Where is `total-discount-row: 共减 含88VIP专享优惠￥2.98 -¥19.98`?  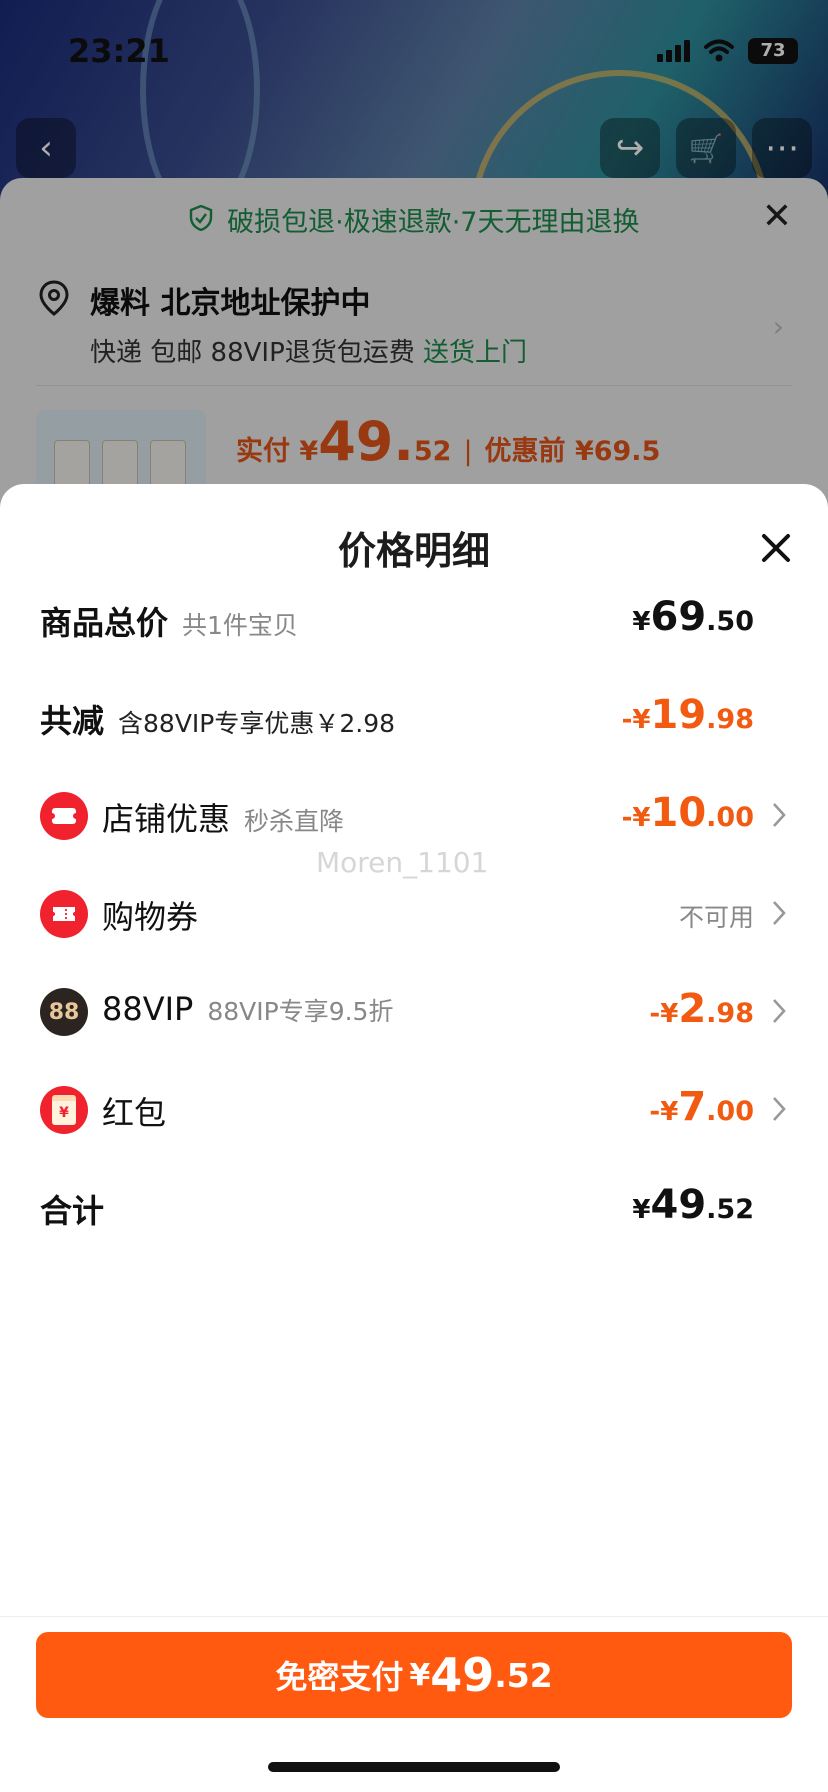
total-discount-row: 共减 含88VIP专享优惠￥2.98 -¥19.98 is located at coordinates (414, 718).